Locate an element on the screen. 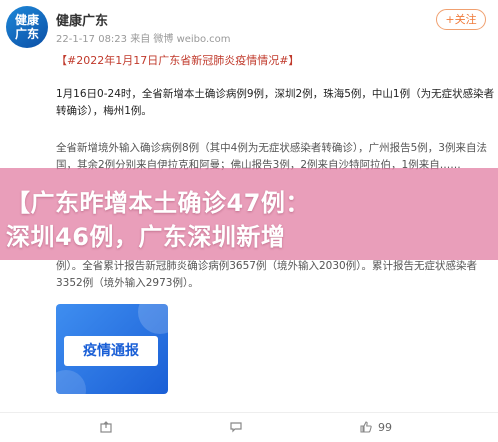 Image resolution: width=498 pixels, height=442 pixels. author-name: 健康广东 is located at coordinates (82, 19).